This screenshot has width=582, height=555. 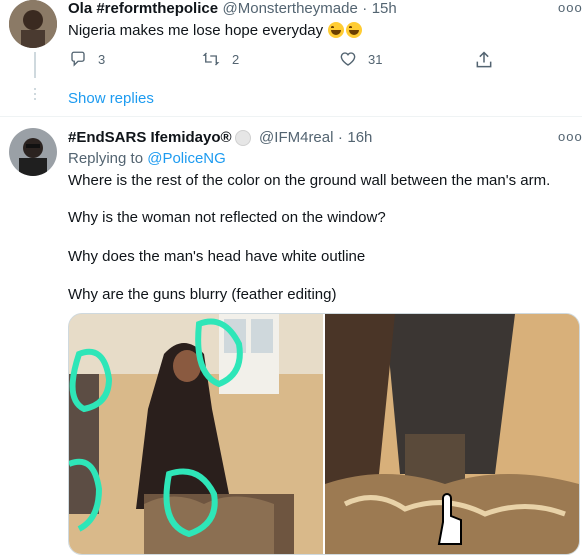 I want to click on divider, so click(x=291, y=116).